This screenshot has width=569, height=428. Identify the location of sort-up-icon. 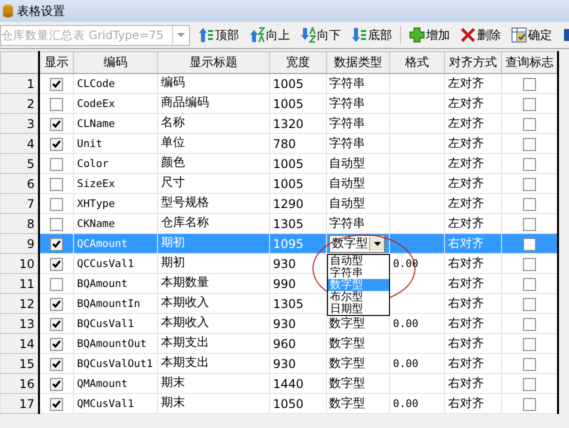
(257, 35).